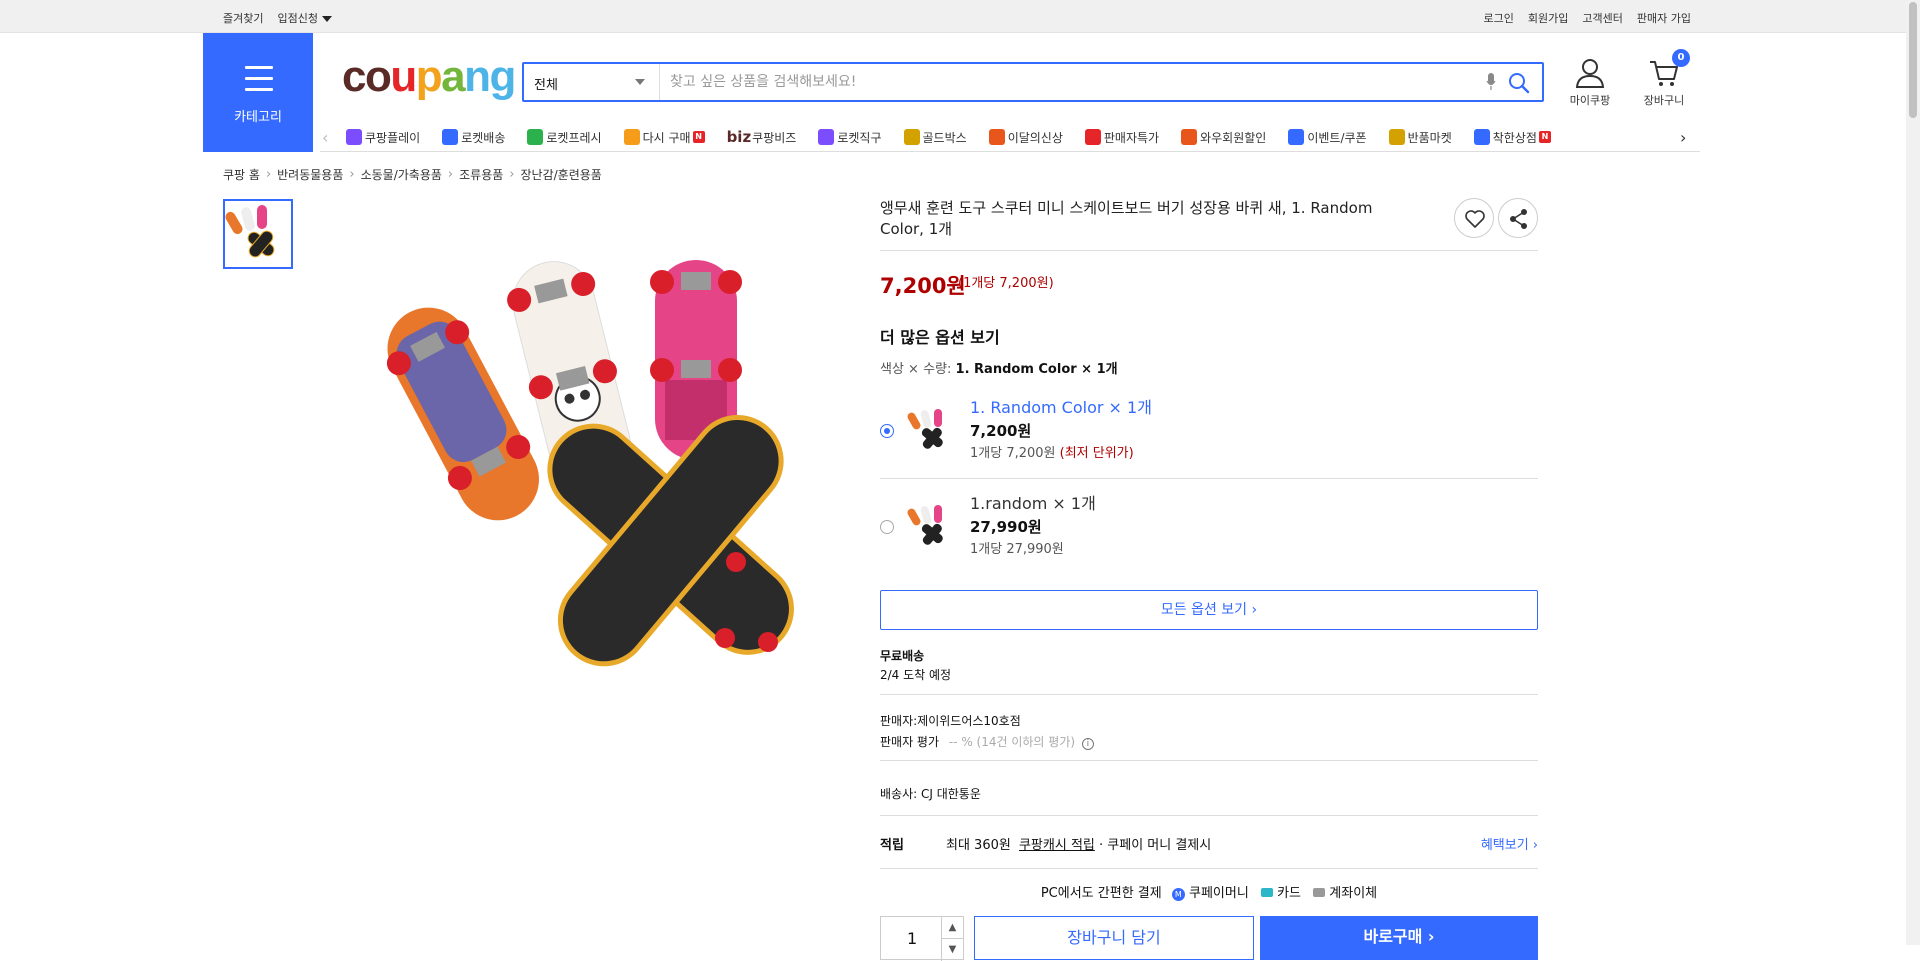 The height and width of the screenshot is (961, 1920). I want to click on option-name: 1.random × 1개, so click(1033, 503).